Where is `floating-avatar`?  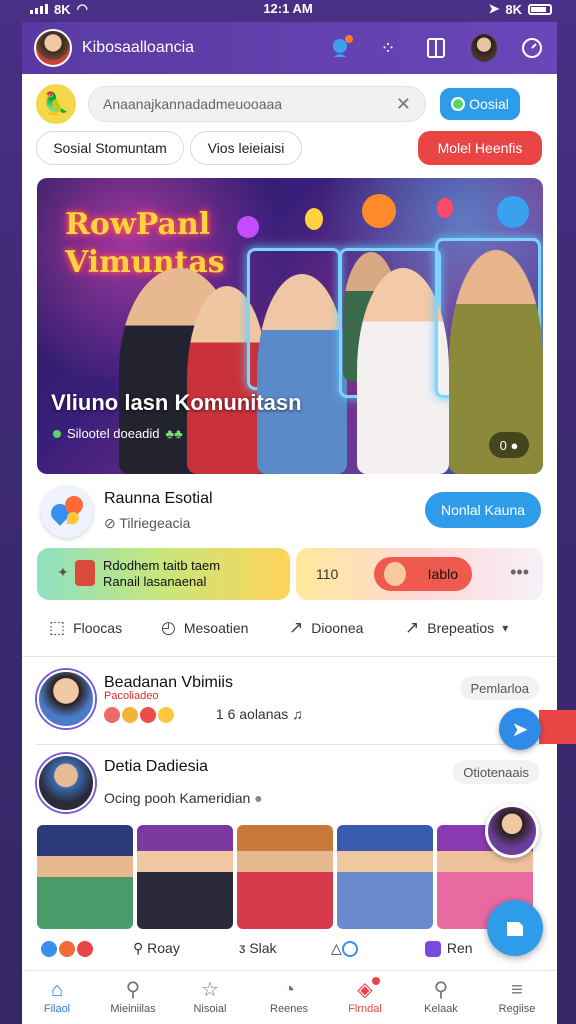
floating-avatar is located at coordinates (512, 831).